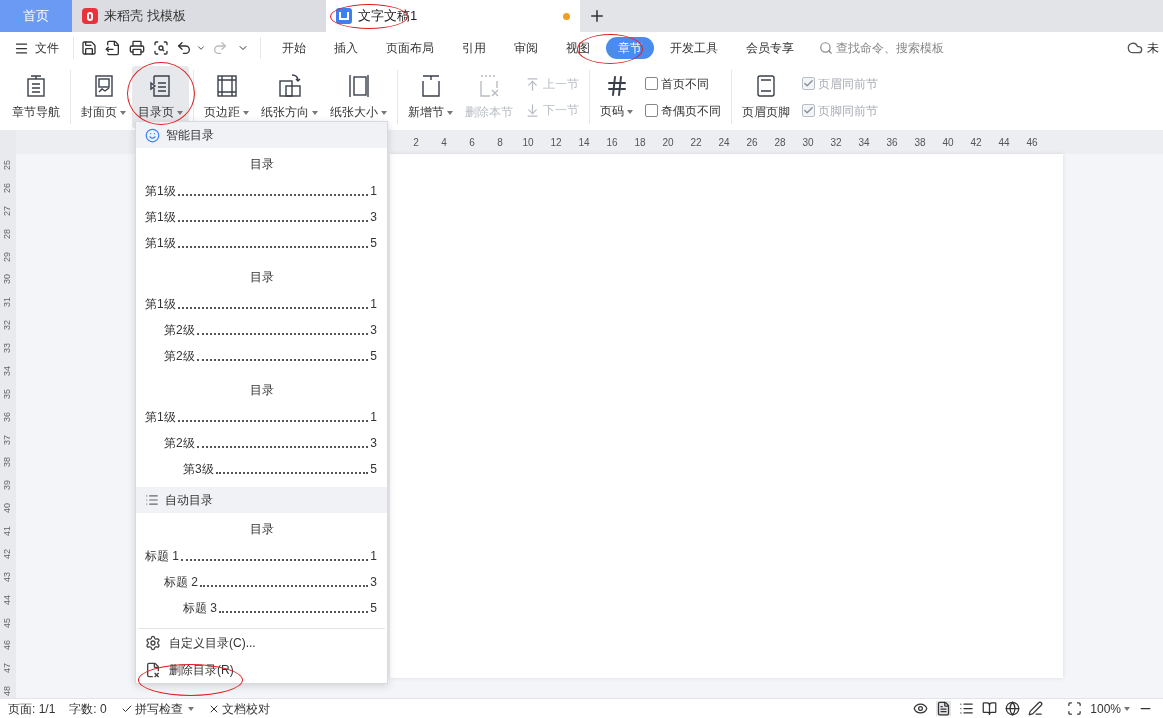  I want to click on ruler-number: 24, so click(724, 142).